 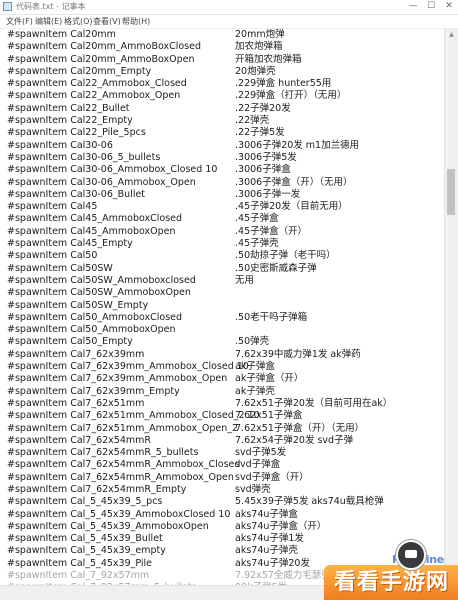 I want to click on item-description: .3006子弹盒, so click(x=263, y=170).